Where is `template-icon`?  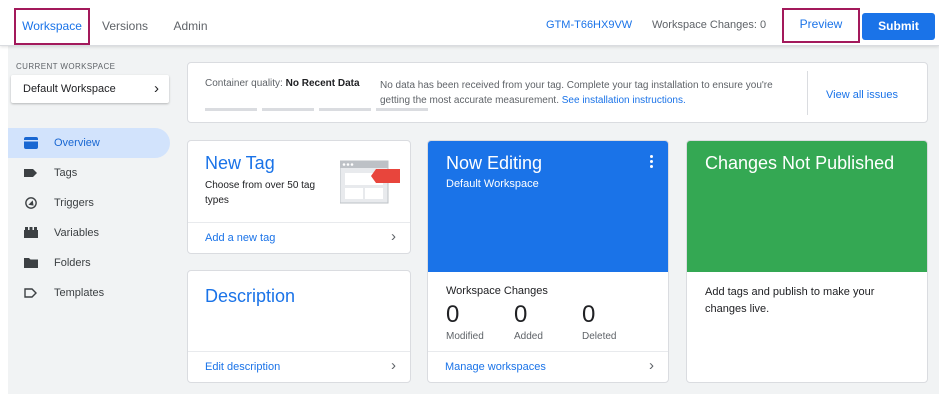
template-icon is located at coordinates (30, 293).